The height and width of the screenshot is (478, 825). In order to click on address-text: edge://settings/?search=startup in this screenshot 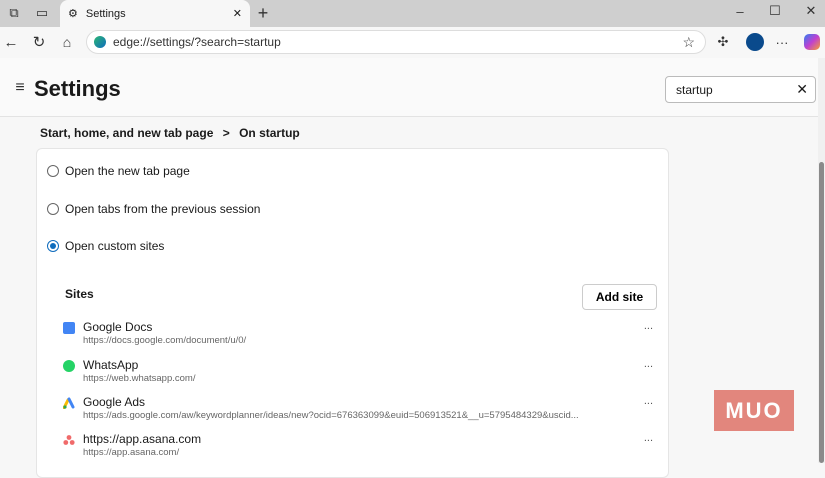, I will do `click(197, 42)`.